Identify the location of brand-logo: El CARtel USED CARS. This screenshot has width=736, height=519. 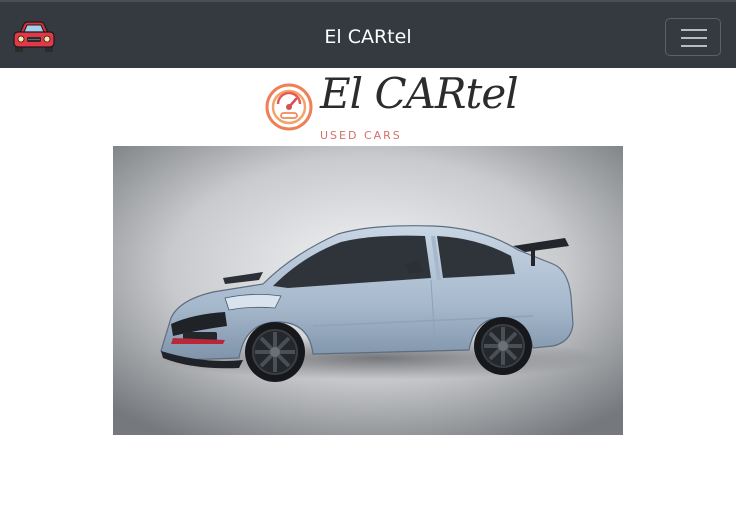
(391, 107).